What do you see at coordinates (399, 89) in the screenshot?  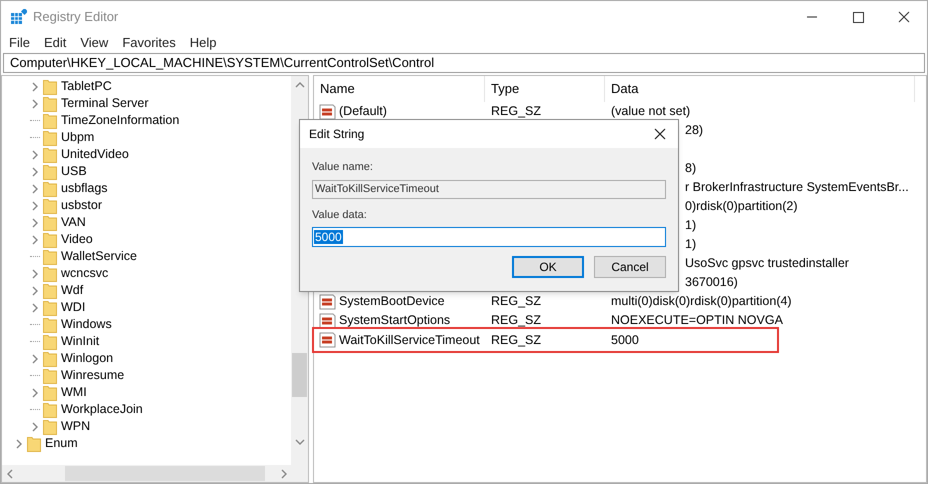 I see `column-header: Name` at bounding box center [399, 89].